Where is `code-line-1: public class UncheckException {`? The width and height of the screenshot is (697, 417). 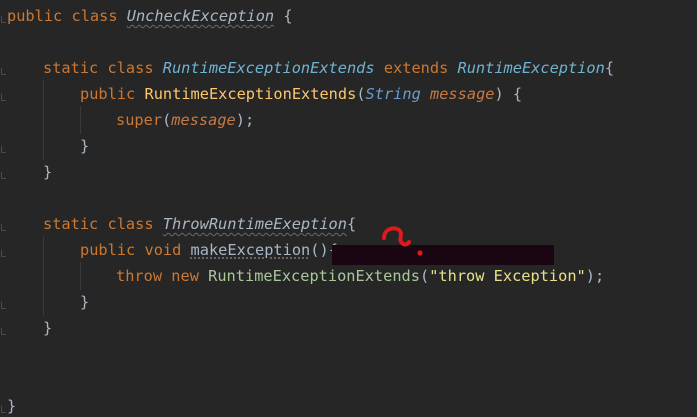 code-line-1: public class UncheckException { is located at coordinates (150, 16).